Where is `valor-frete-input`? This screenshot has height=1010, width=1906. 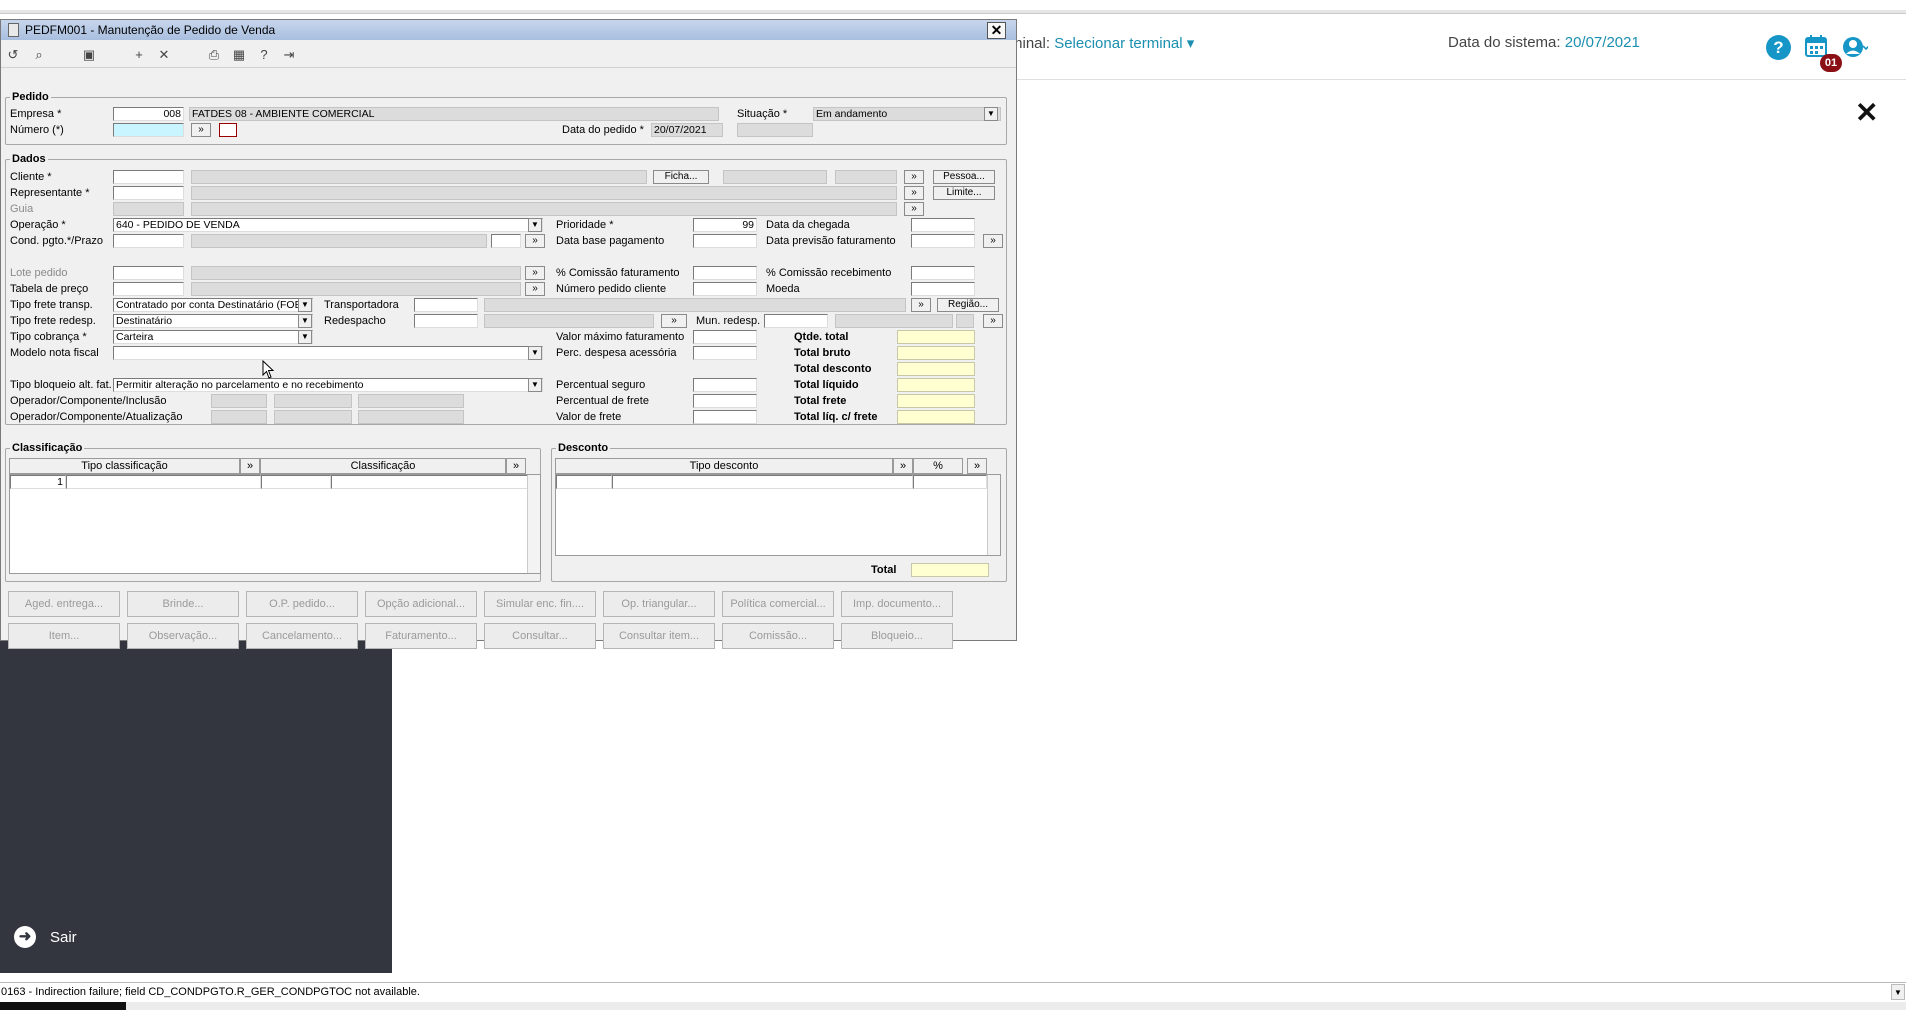
valor-frete-input is located at coordinates (725, 417).